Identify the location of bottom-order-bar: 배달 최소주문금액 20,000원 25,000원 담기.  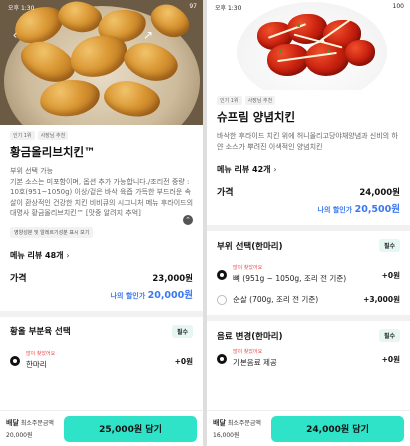
(101, 428).